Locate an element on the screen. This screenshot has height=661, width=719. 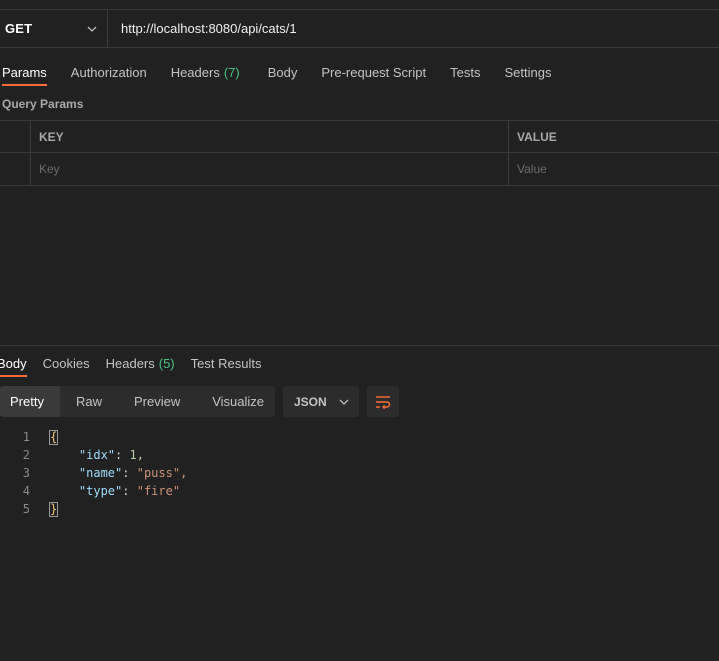
method-select: GET is located at coordinates (54, 28).